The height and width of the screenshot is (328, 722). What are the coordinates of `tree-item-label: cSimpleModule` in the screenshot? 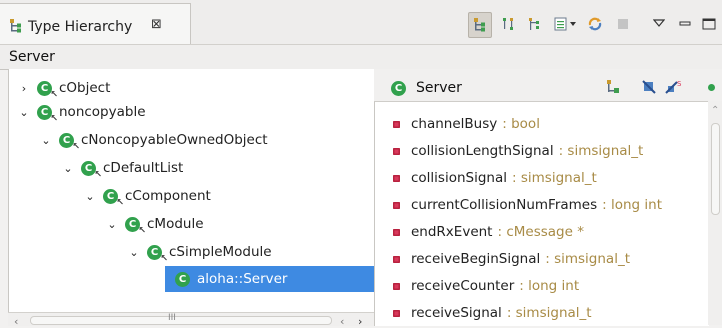 It's located at (220, 252).